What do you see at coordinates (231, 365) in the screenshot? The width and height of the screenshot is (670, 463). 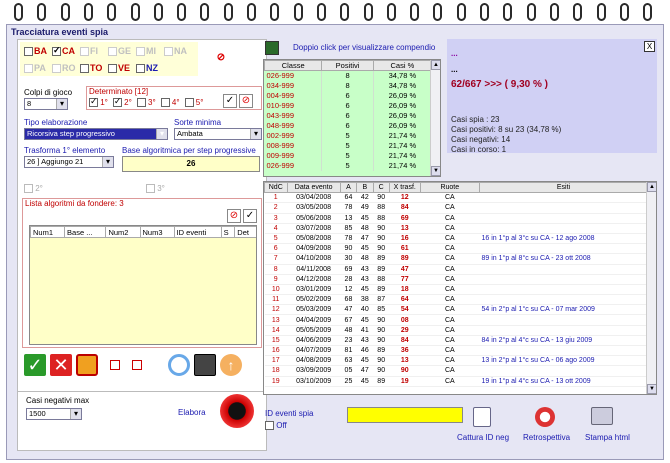 I see `up-arrow-icon: ↑` at bounding box center [231, 365].